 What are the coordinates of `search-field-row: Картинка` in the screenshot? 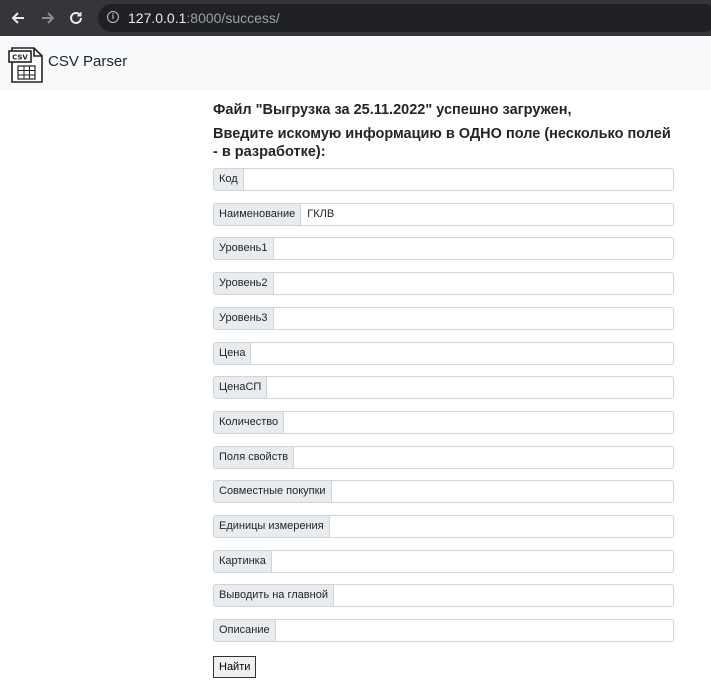 It's located at (443, 561).